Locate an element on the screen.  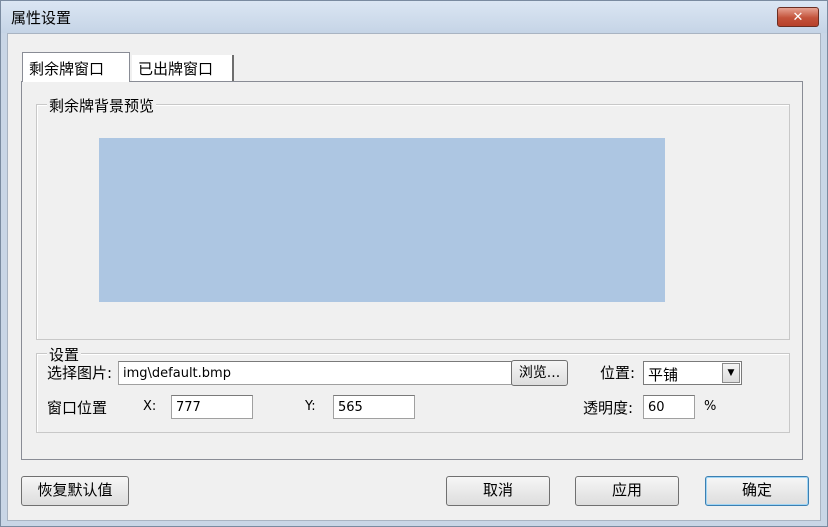
x-label: X: is located at coordinates (150, 406).